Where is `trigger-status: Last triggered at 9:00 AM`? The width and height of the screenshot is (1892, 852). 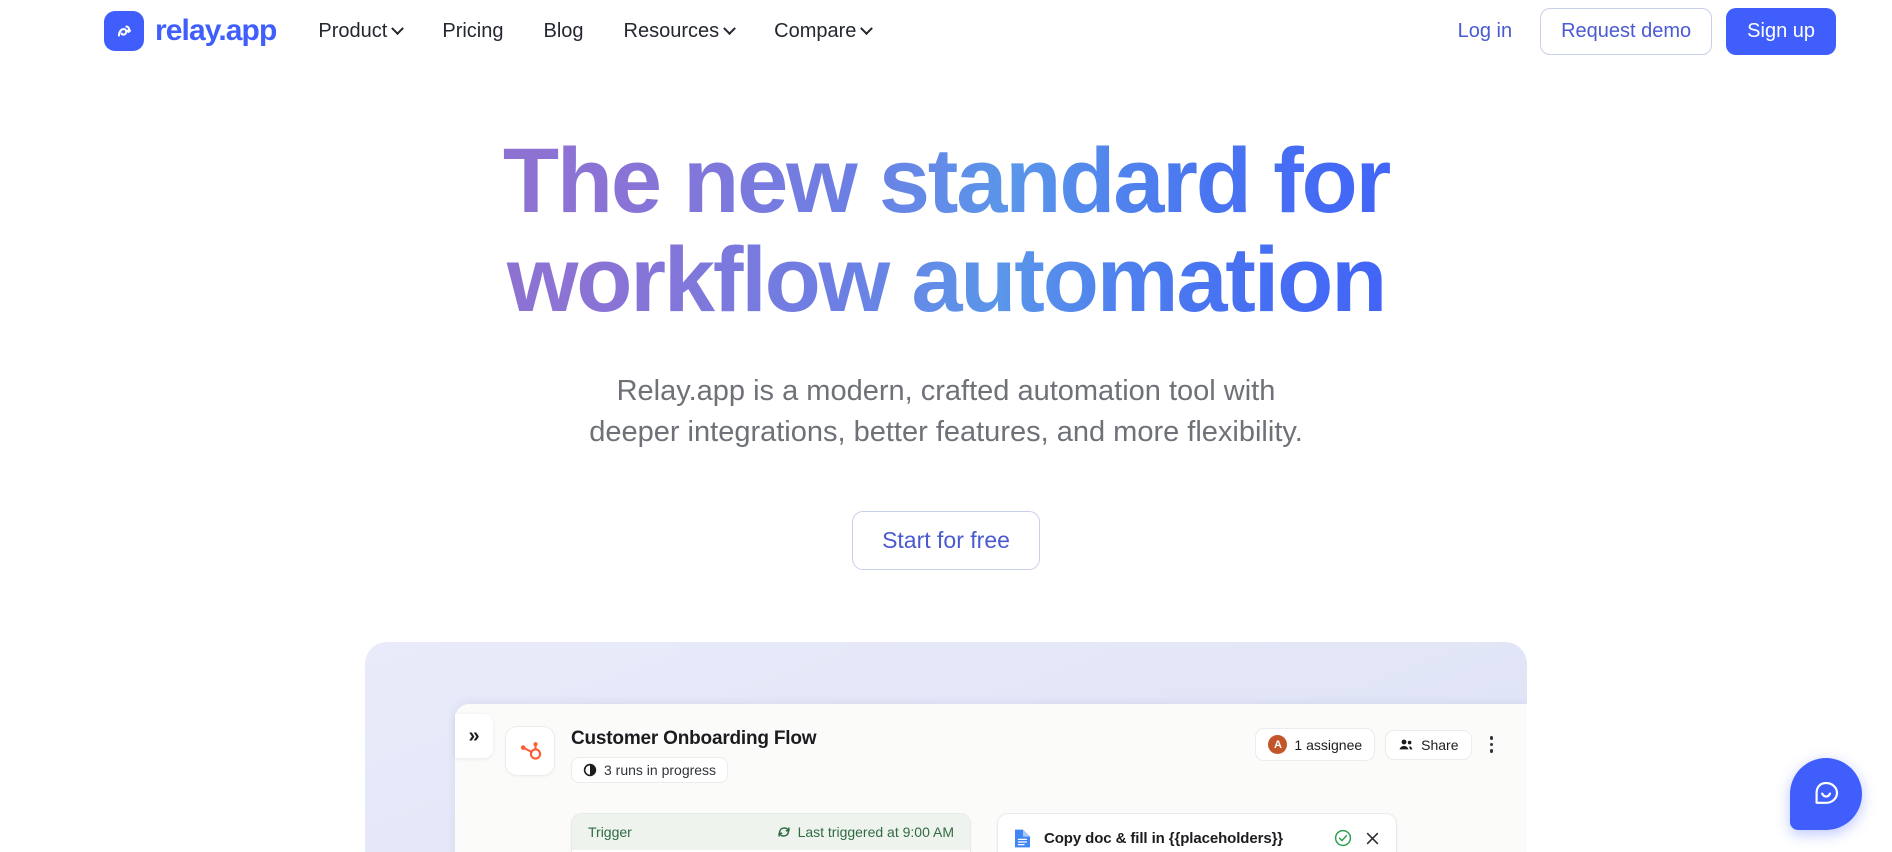 trigger-status: Last triggered at 9:00 AM is located at coordinates (865, 832).